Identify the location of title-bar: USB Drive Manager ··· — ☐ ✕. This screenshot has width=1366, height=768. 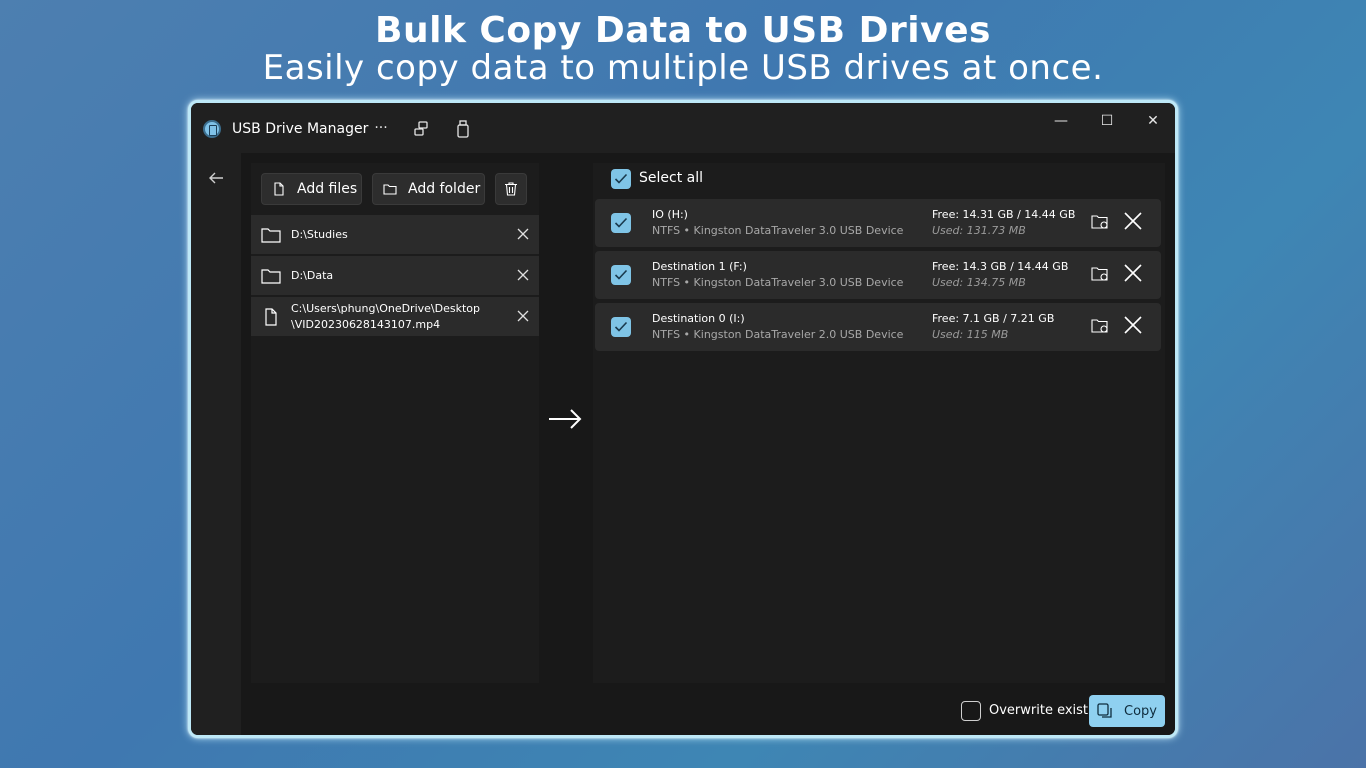
(683, 128).